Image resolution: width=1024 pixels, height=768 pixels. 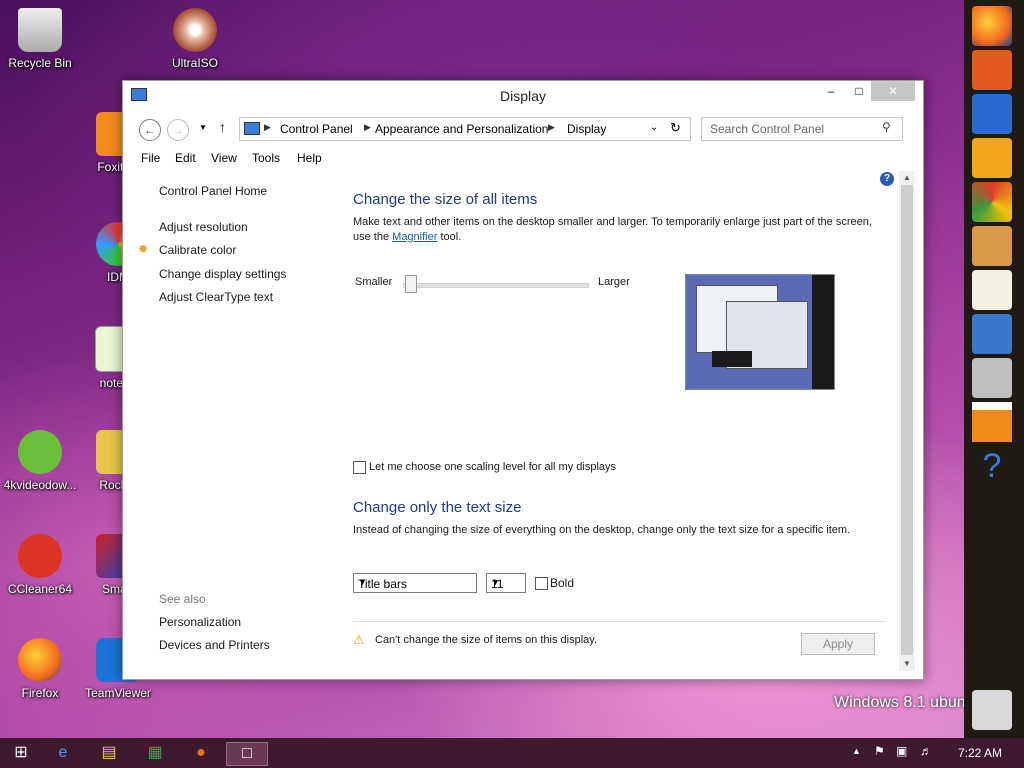 What do you see at coordinates (222, 127) in the screenshot?
I see `up-button: ↑` at bounding box center [222, 127].